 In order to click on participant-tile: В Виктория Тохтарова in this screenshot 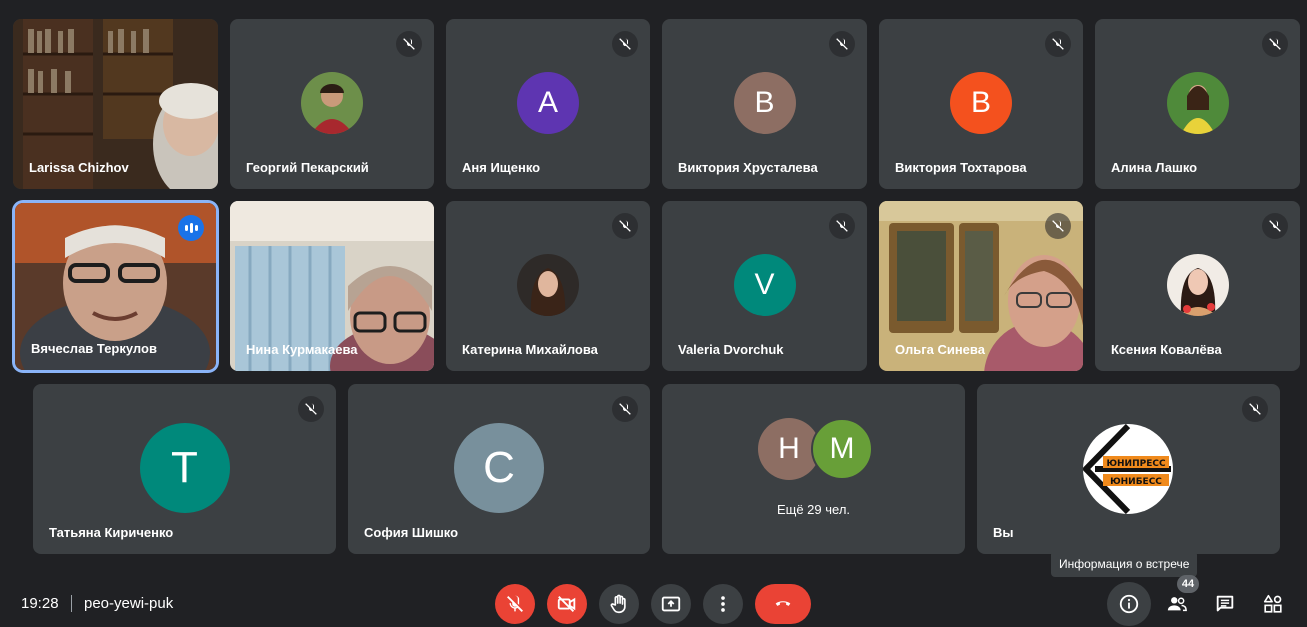, I will do `click(981, 104)`.